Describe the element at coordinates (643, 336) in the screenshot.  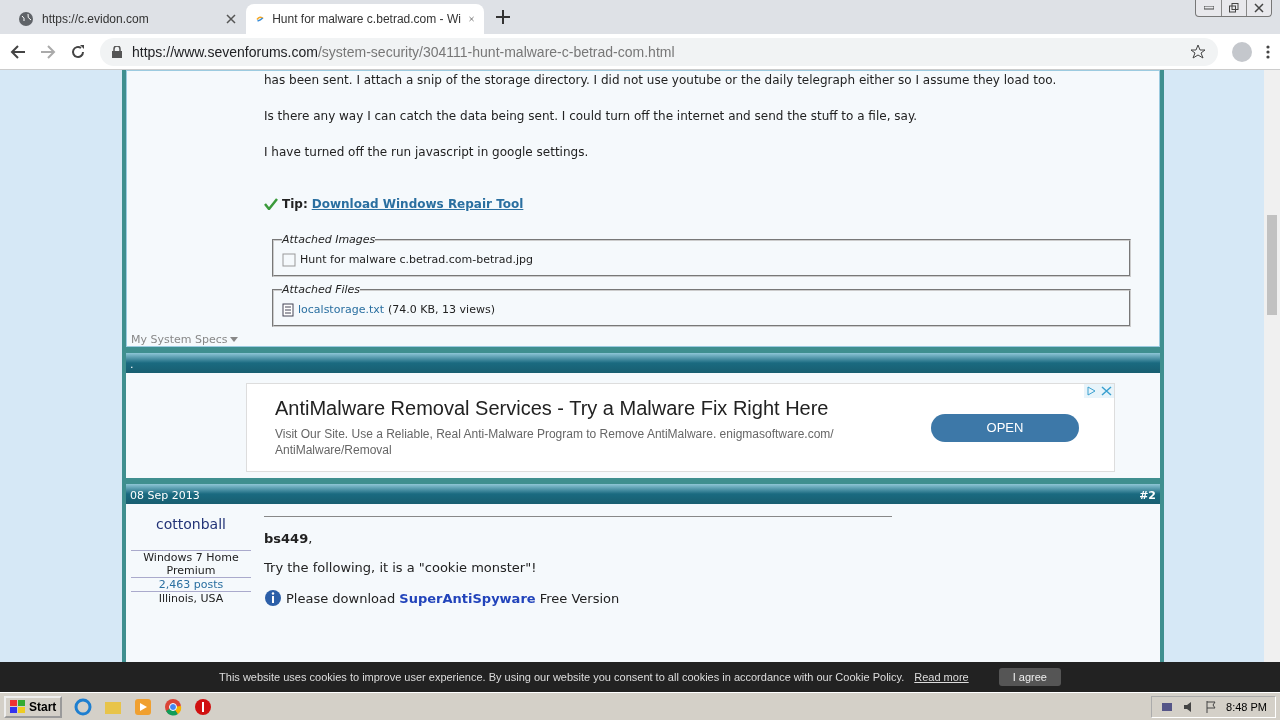
I see `system-specs-link: My System Specs` at that location.